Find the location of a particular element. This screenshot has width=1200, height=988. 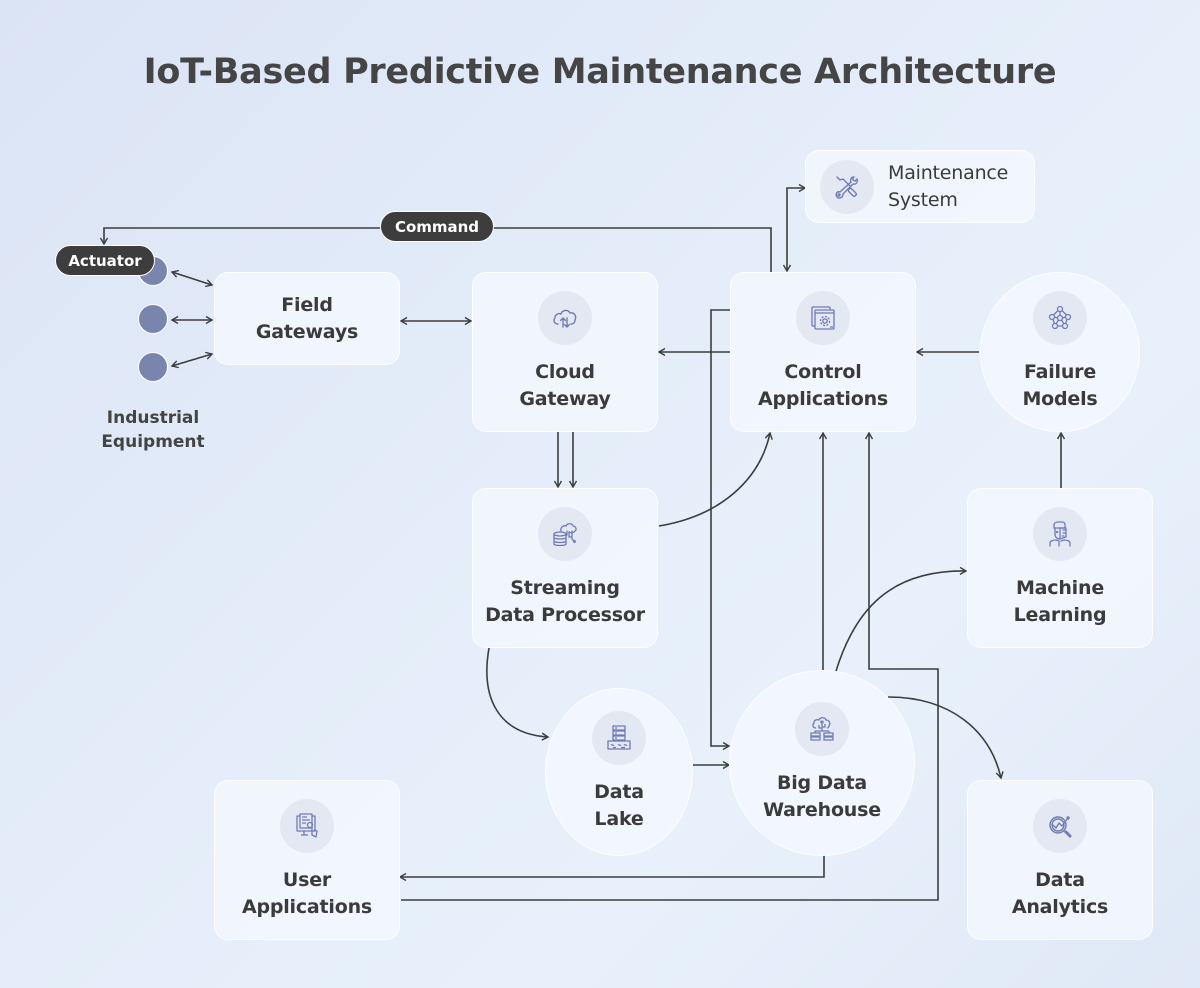

maintenance-system-label: Maintenance System is located at coordinates (948, 186).